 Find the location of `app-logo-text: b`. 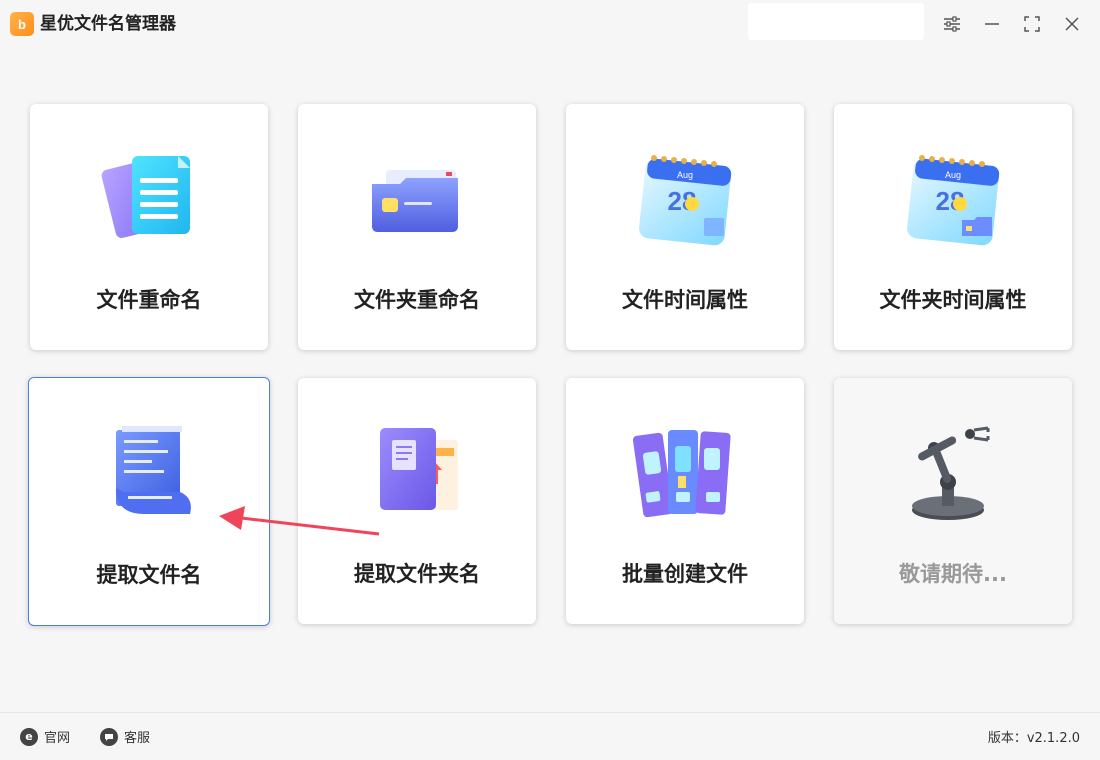

app-logo-text: b is located at coordinates (22, 24).